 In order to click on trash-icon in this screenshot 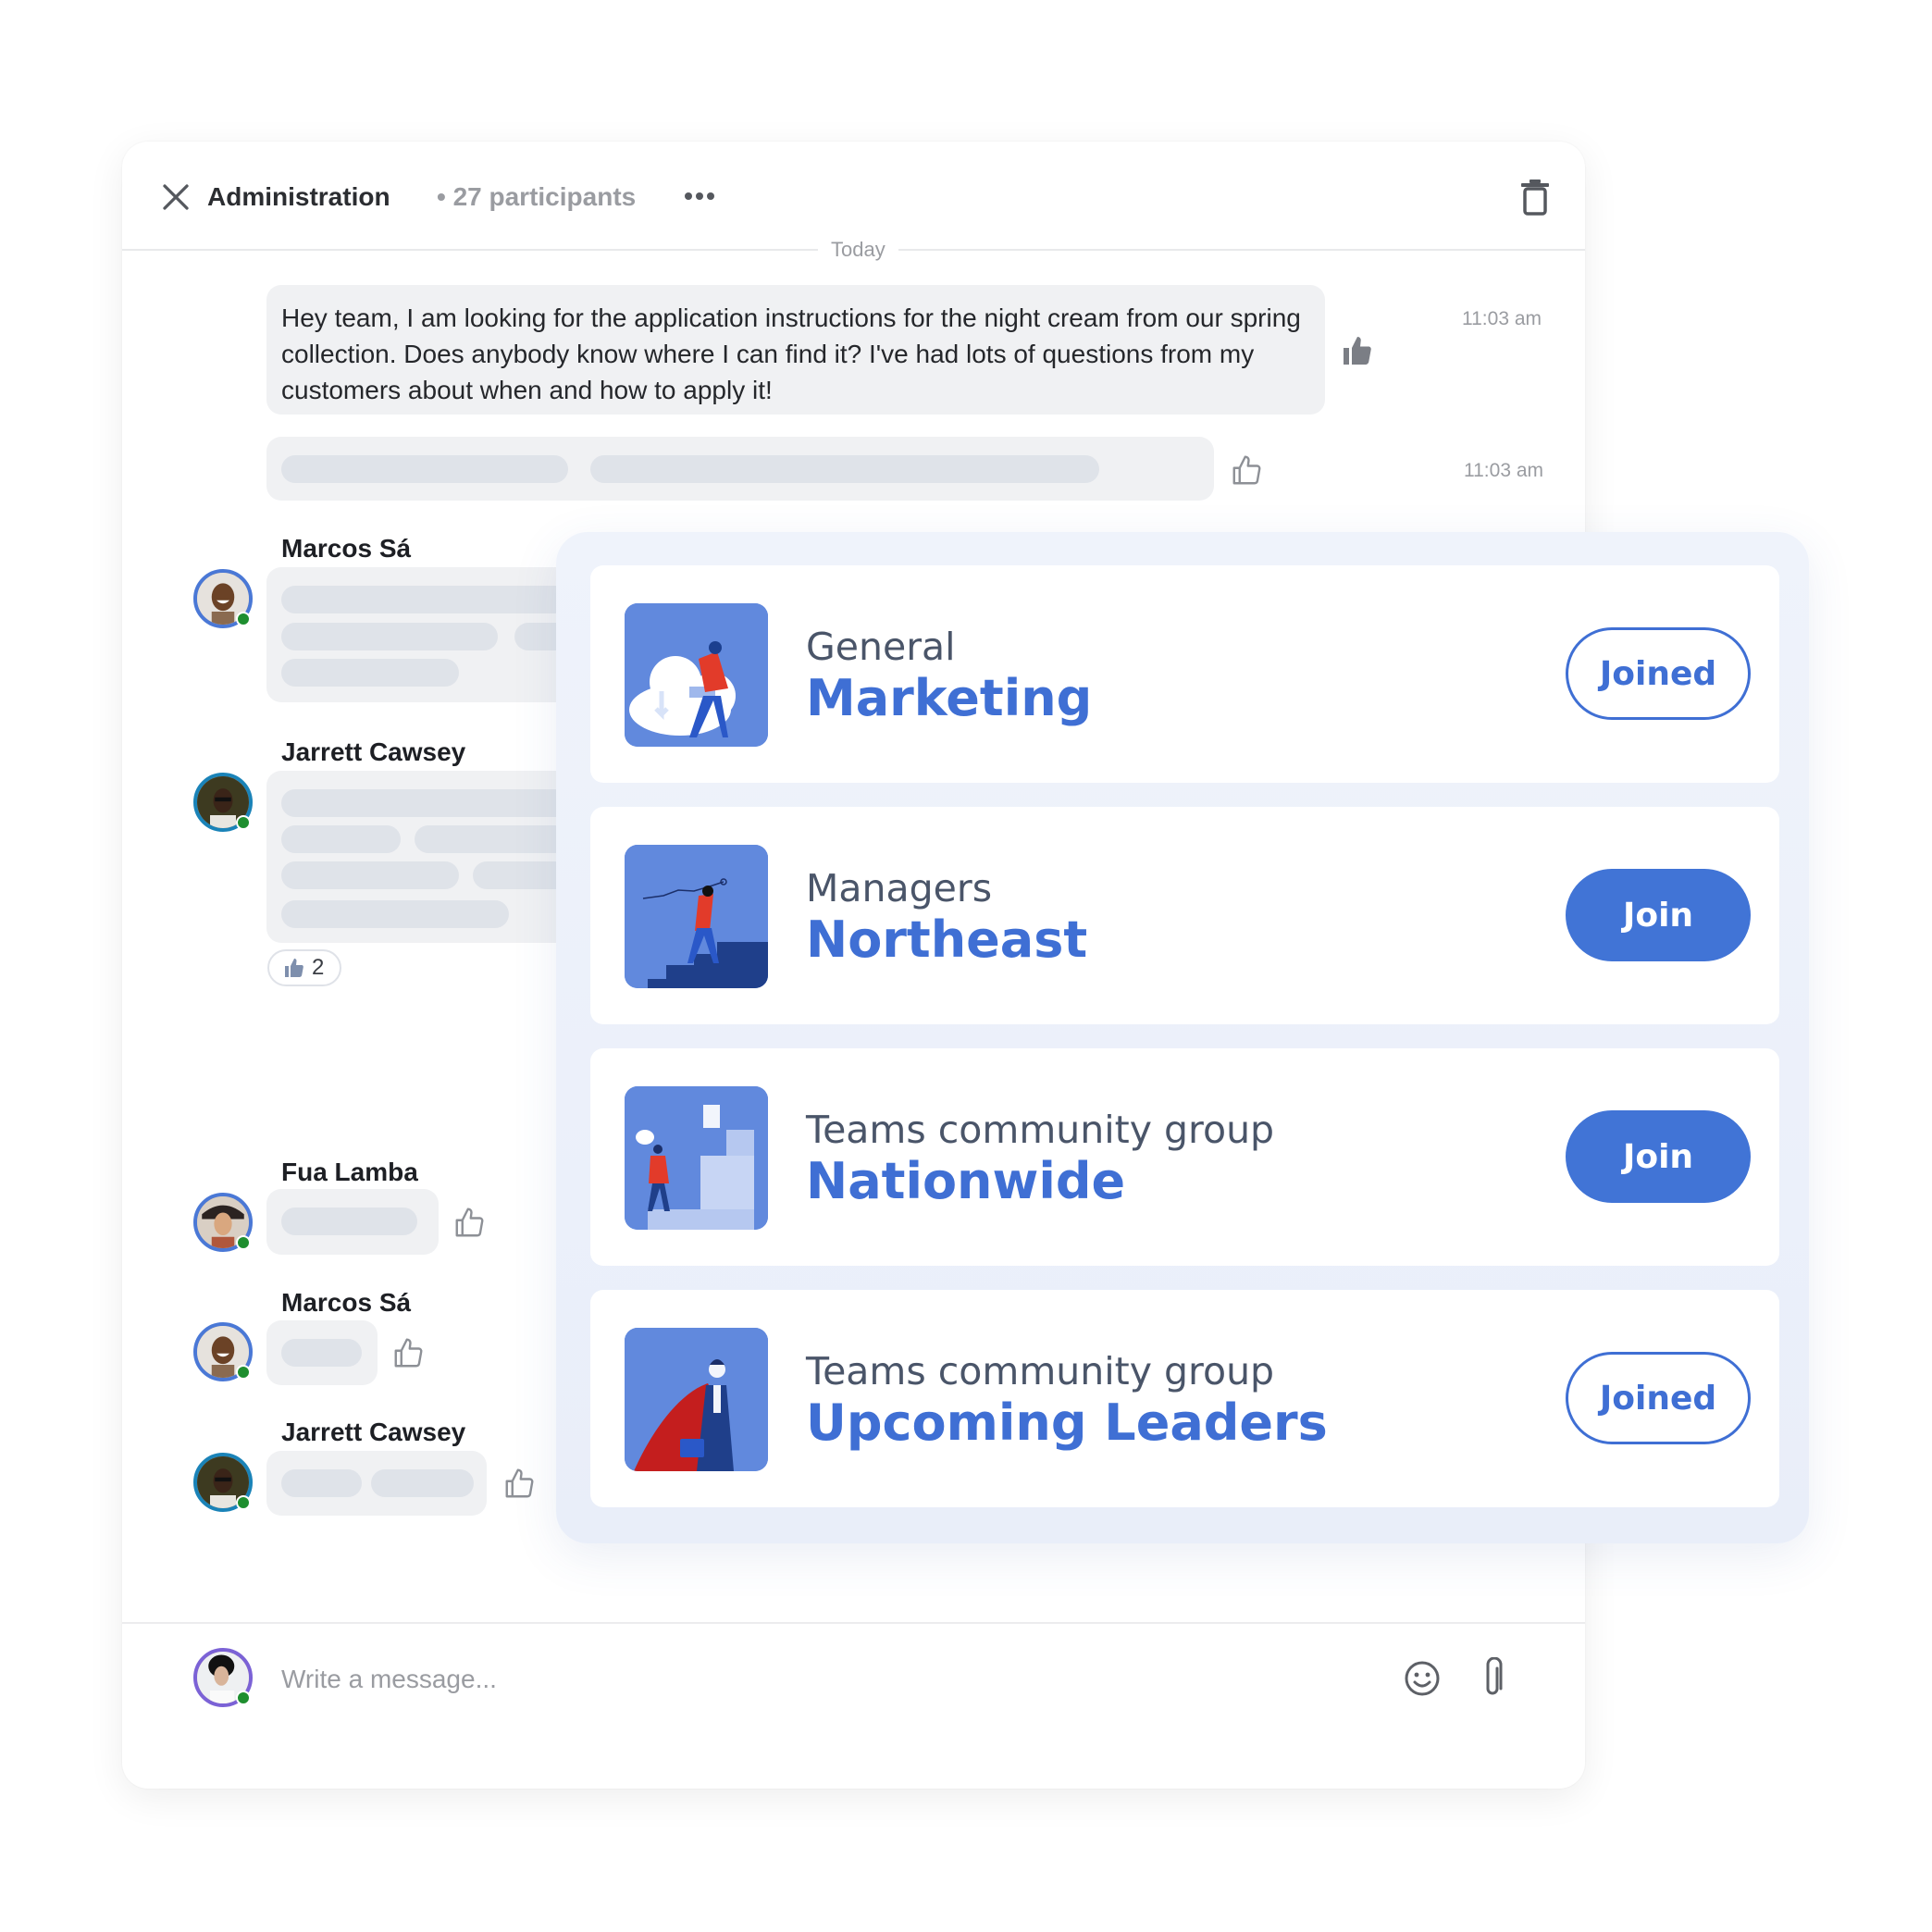, I will do `click(1535, 197)`.